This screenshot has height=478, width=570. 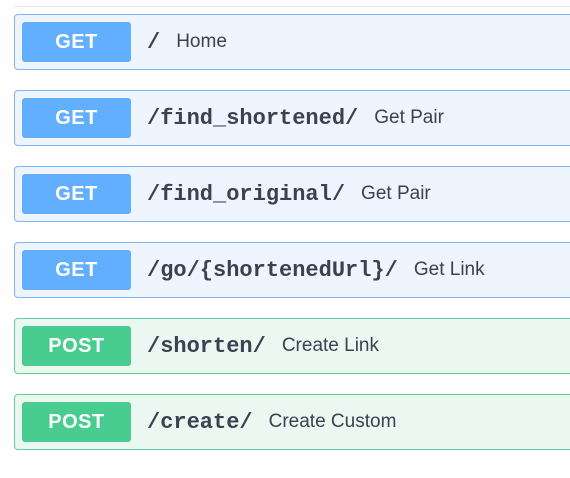 I want to click on section-divider, so click(x=292, y=6).